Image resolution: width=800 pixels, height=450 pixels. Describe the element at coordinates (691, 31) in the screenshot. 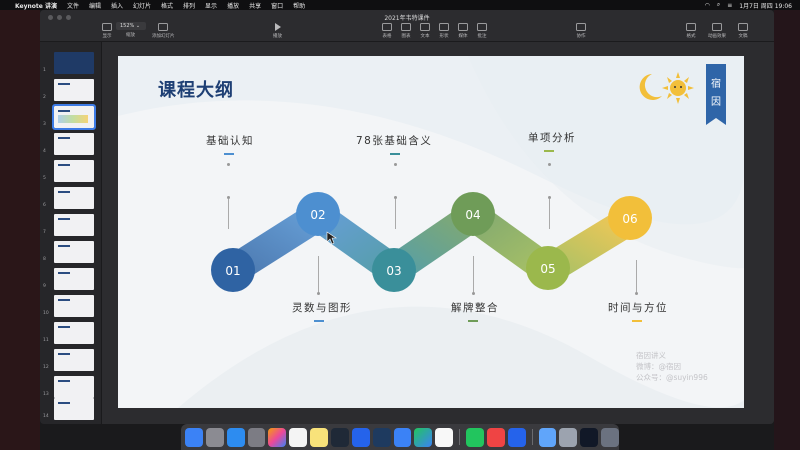

I see `format-button: 格式` at that location.